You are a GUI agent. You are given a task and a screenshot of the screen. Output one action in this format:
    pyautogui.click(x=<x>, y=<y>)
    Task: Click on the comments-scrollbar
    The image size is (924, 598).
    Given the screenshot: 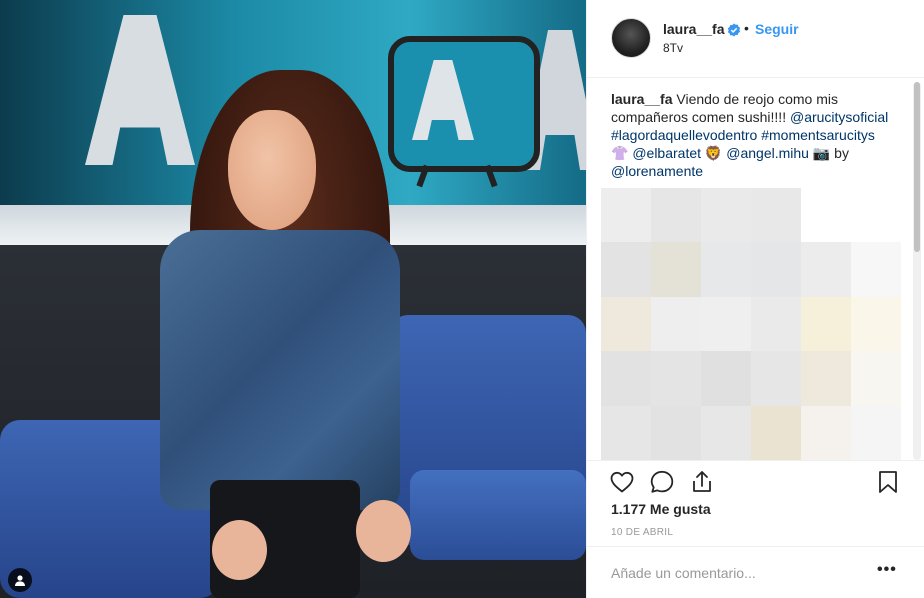 What is the action you would take?
    pyautogui.click(x=917, y=271)
    